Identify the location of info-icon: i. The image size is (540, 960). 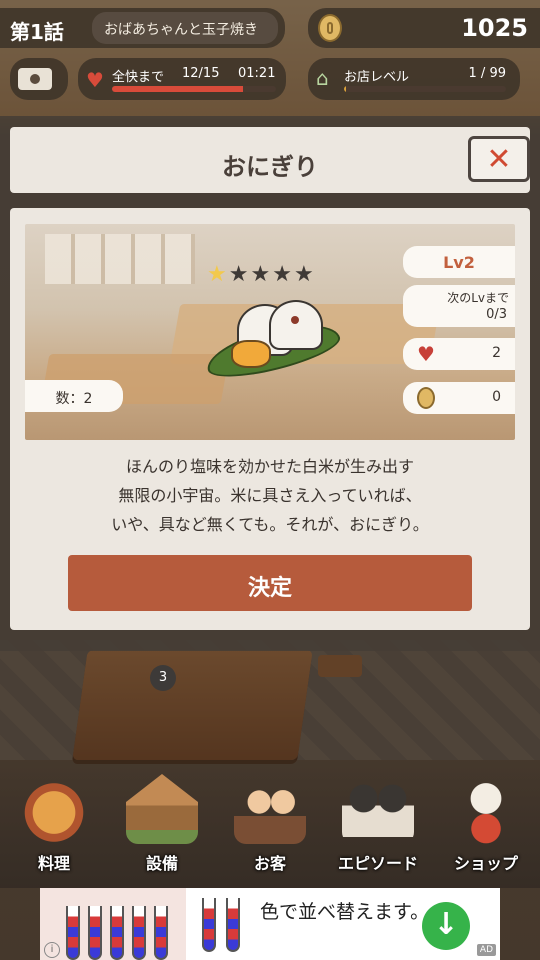
(52, 950).